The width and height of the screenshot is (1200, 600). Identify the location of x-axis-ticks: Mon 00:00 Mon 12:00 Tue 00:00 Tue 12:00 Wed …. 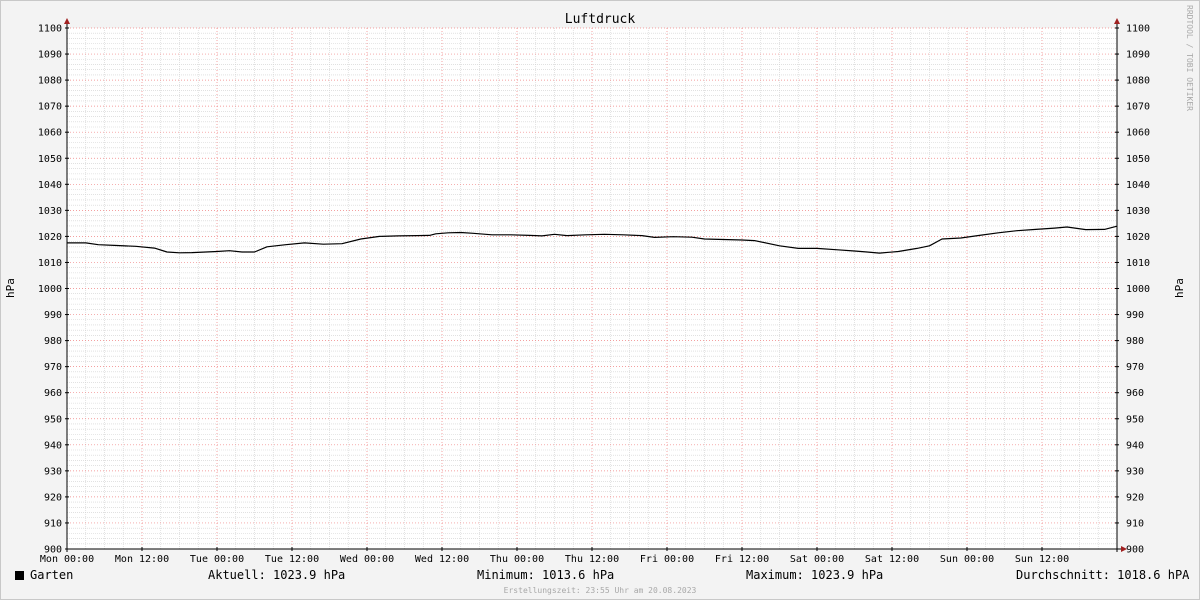
(554, 556).